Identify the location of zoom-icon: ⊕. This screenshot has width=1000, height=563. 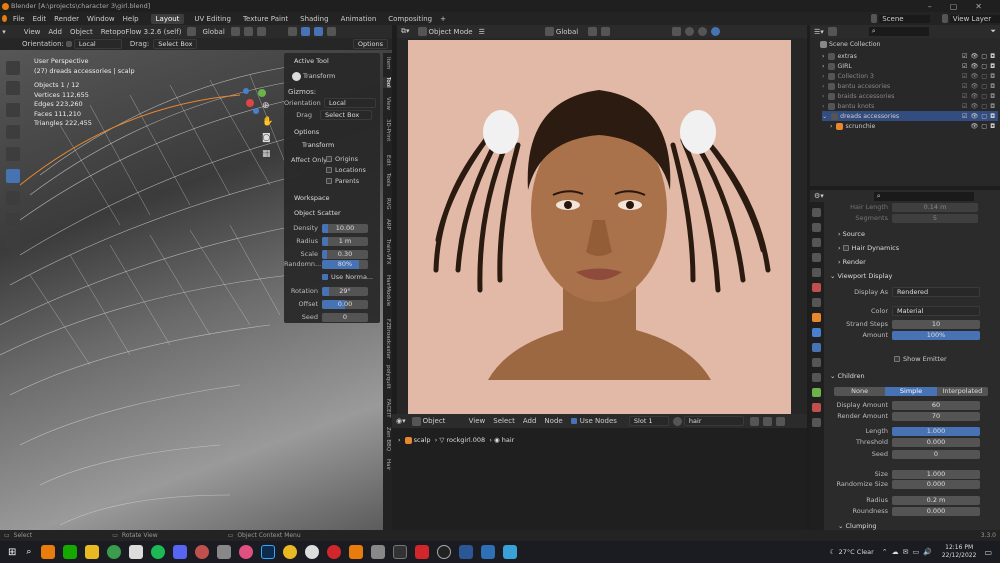
(266, 106).